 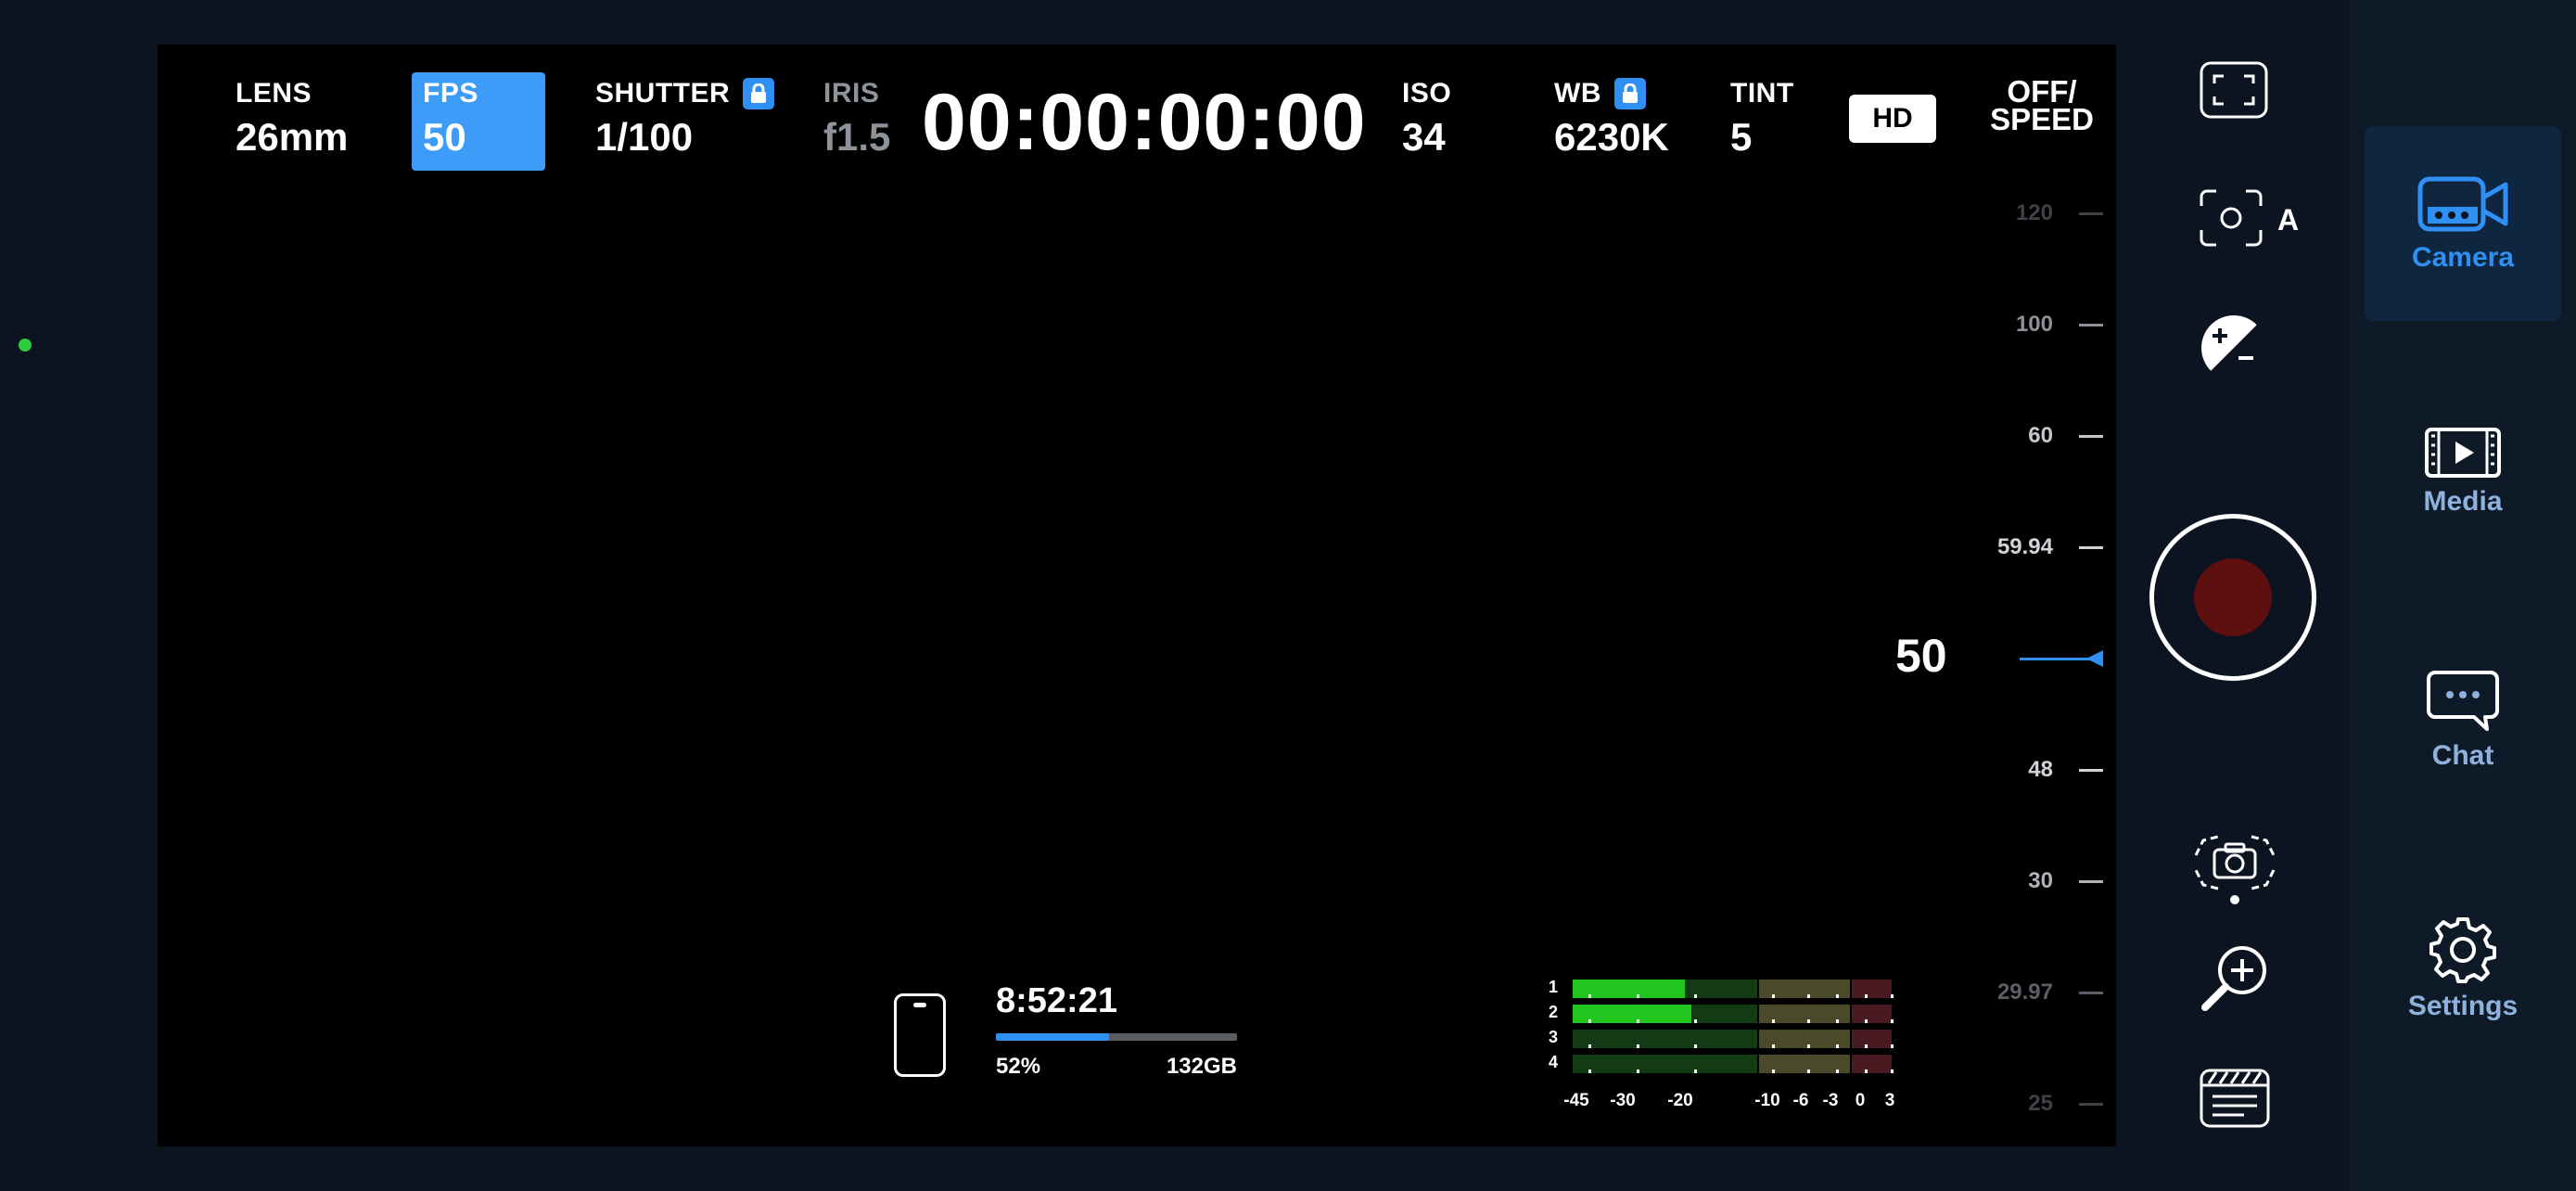 I want to click on offspeed-line-2: SPEED, so click(x=2042, y=119).